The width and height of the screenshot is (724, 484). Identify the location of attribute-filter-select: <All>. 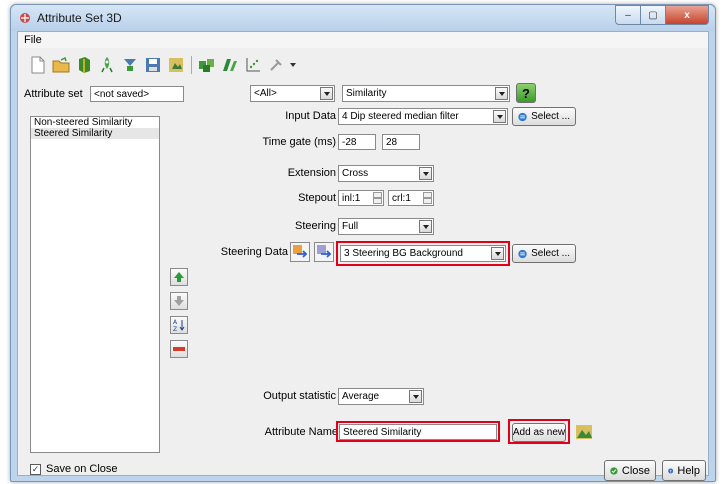
(292, 93).